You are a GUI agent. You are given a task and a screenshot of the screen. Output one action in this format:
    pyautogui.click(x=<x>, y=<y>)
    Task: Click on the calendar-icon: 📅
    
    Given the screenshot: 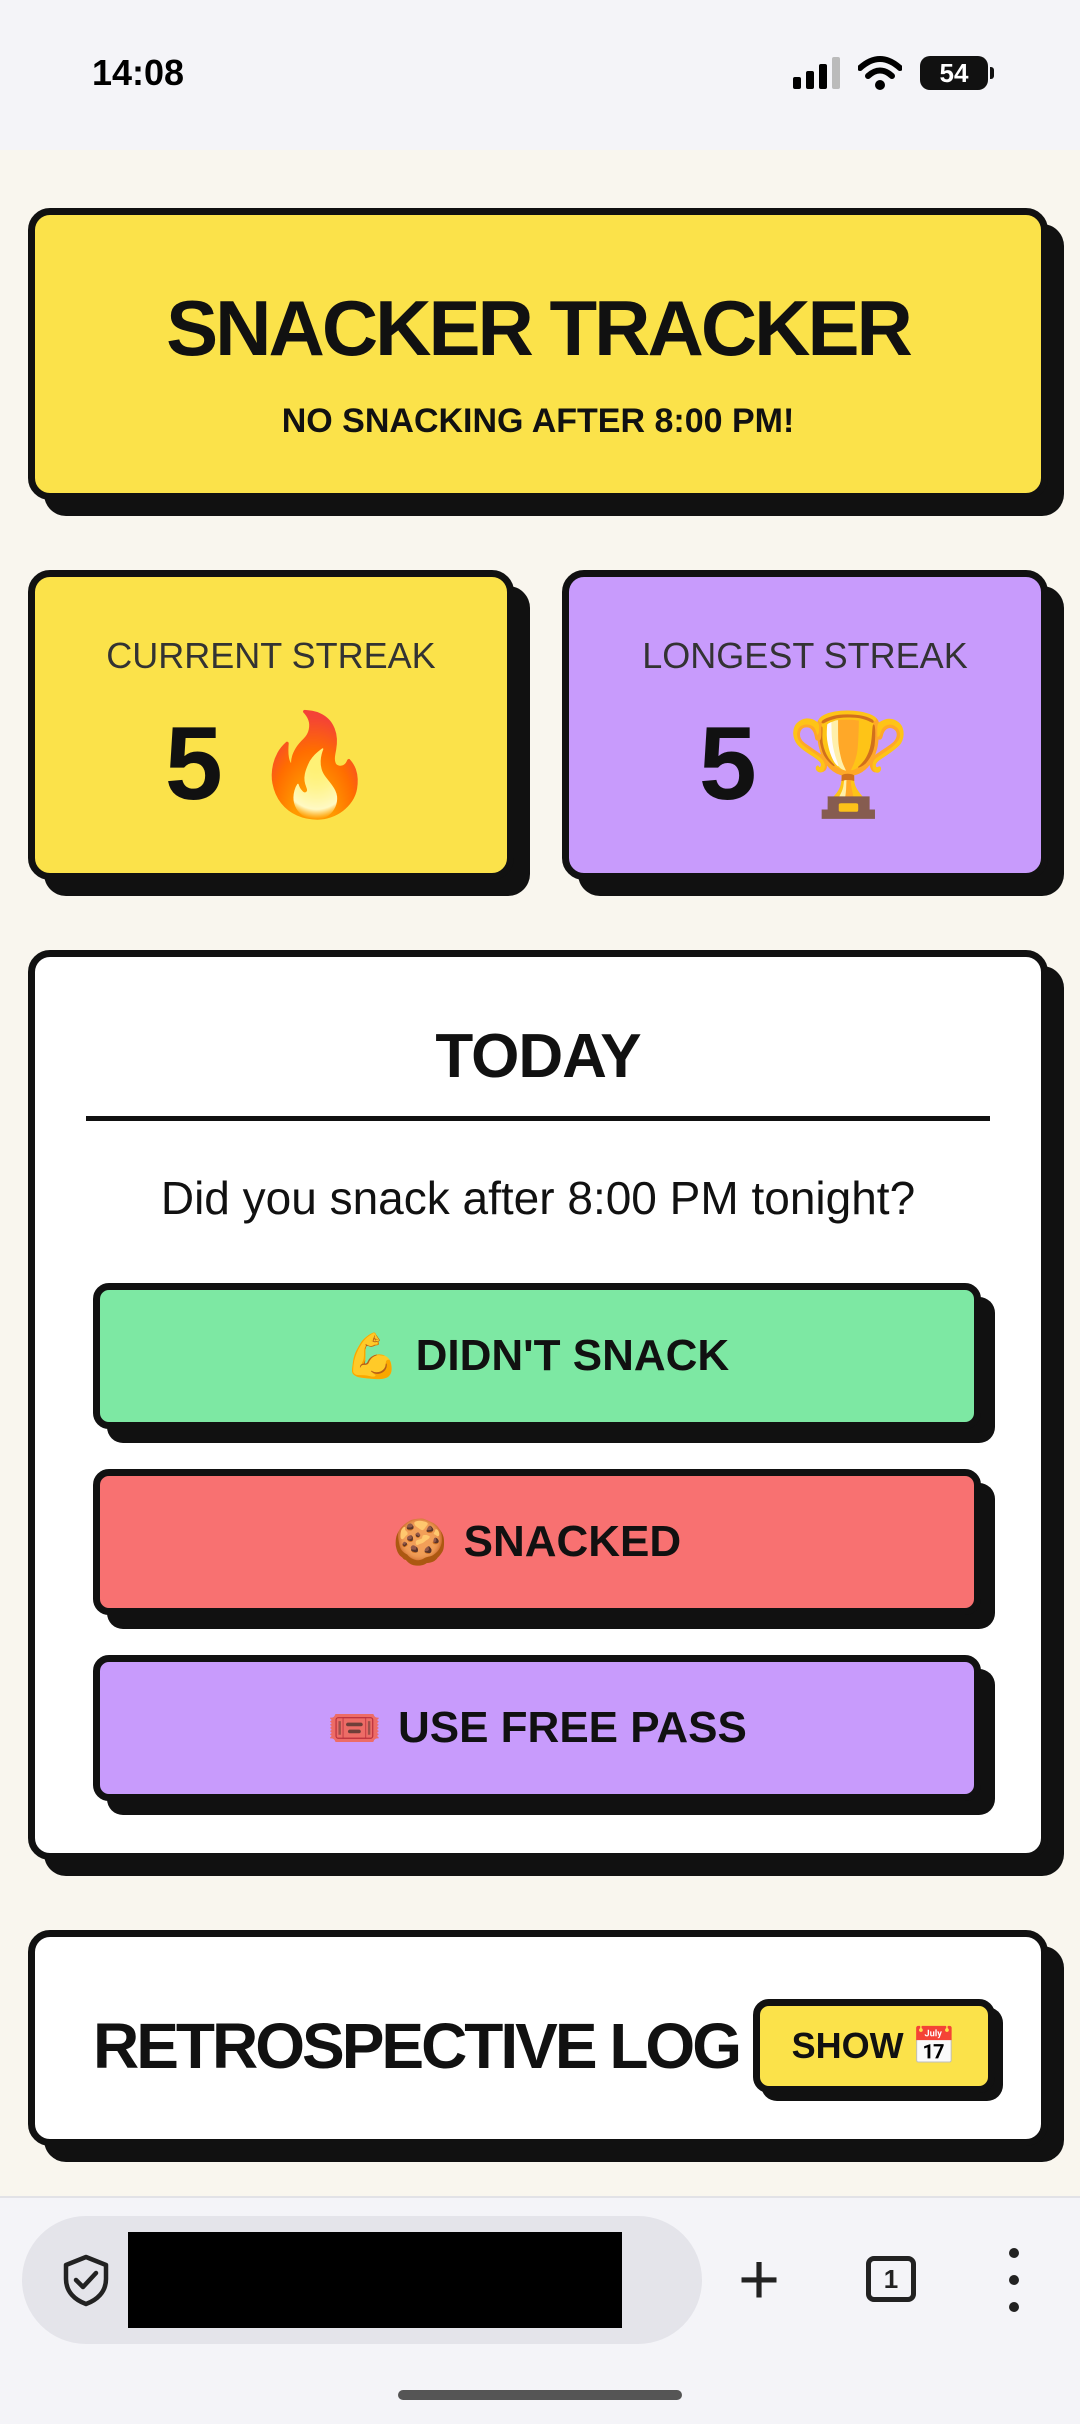 What is the action you would take?
    pyautogui.click(x=934, y=2045)
    